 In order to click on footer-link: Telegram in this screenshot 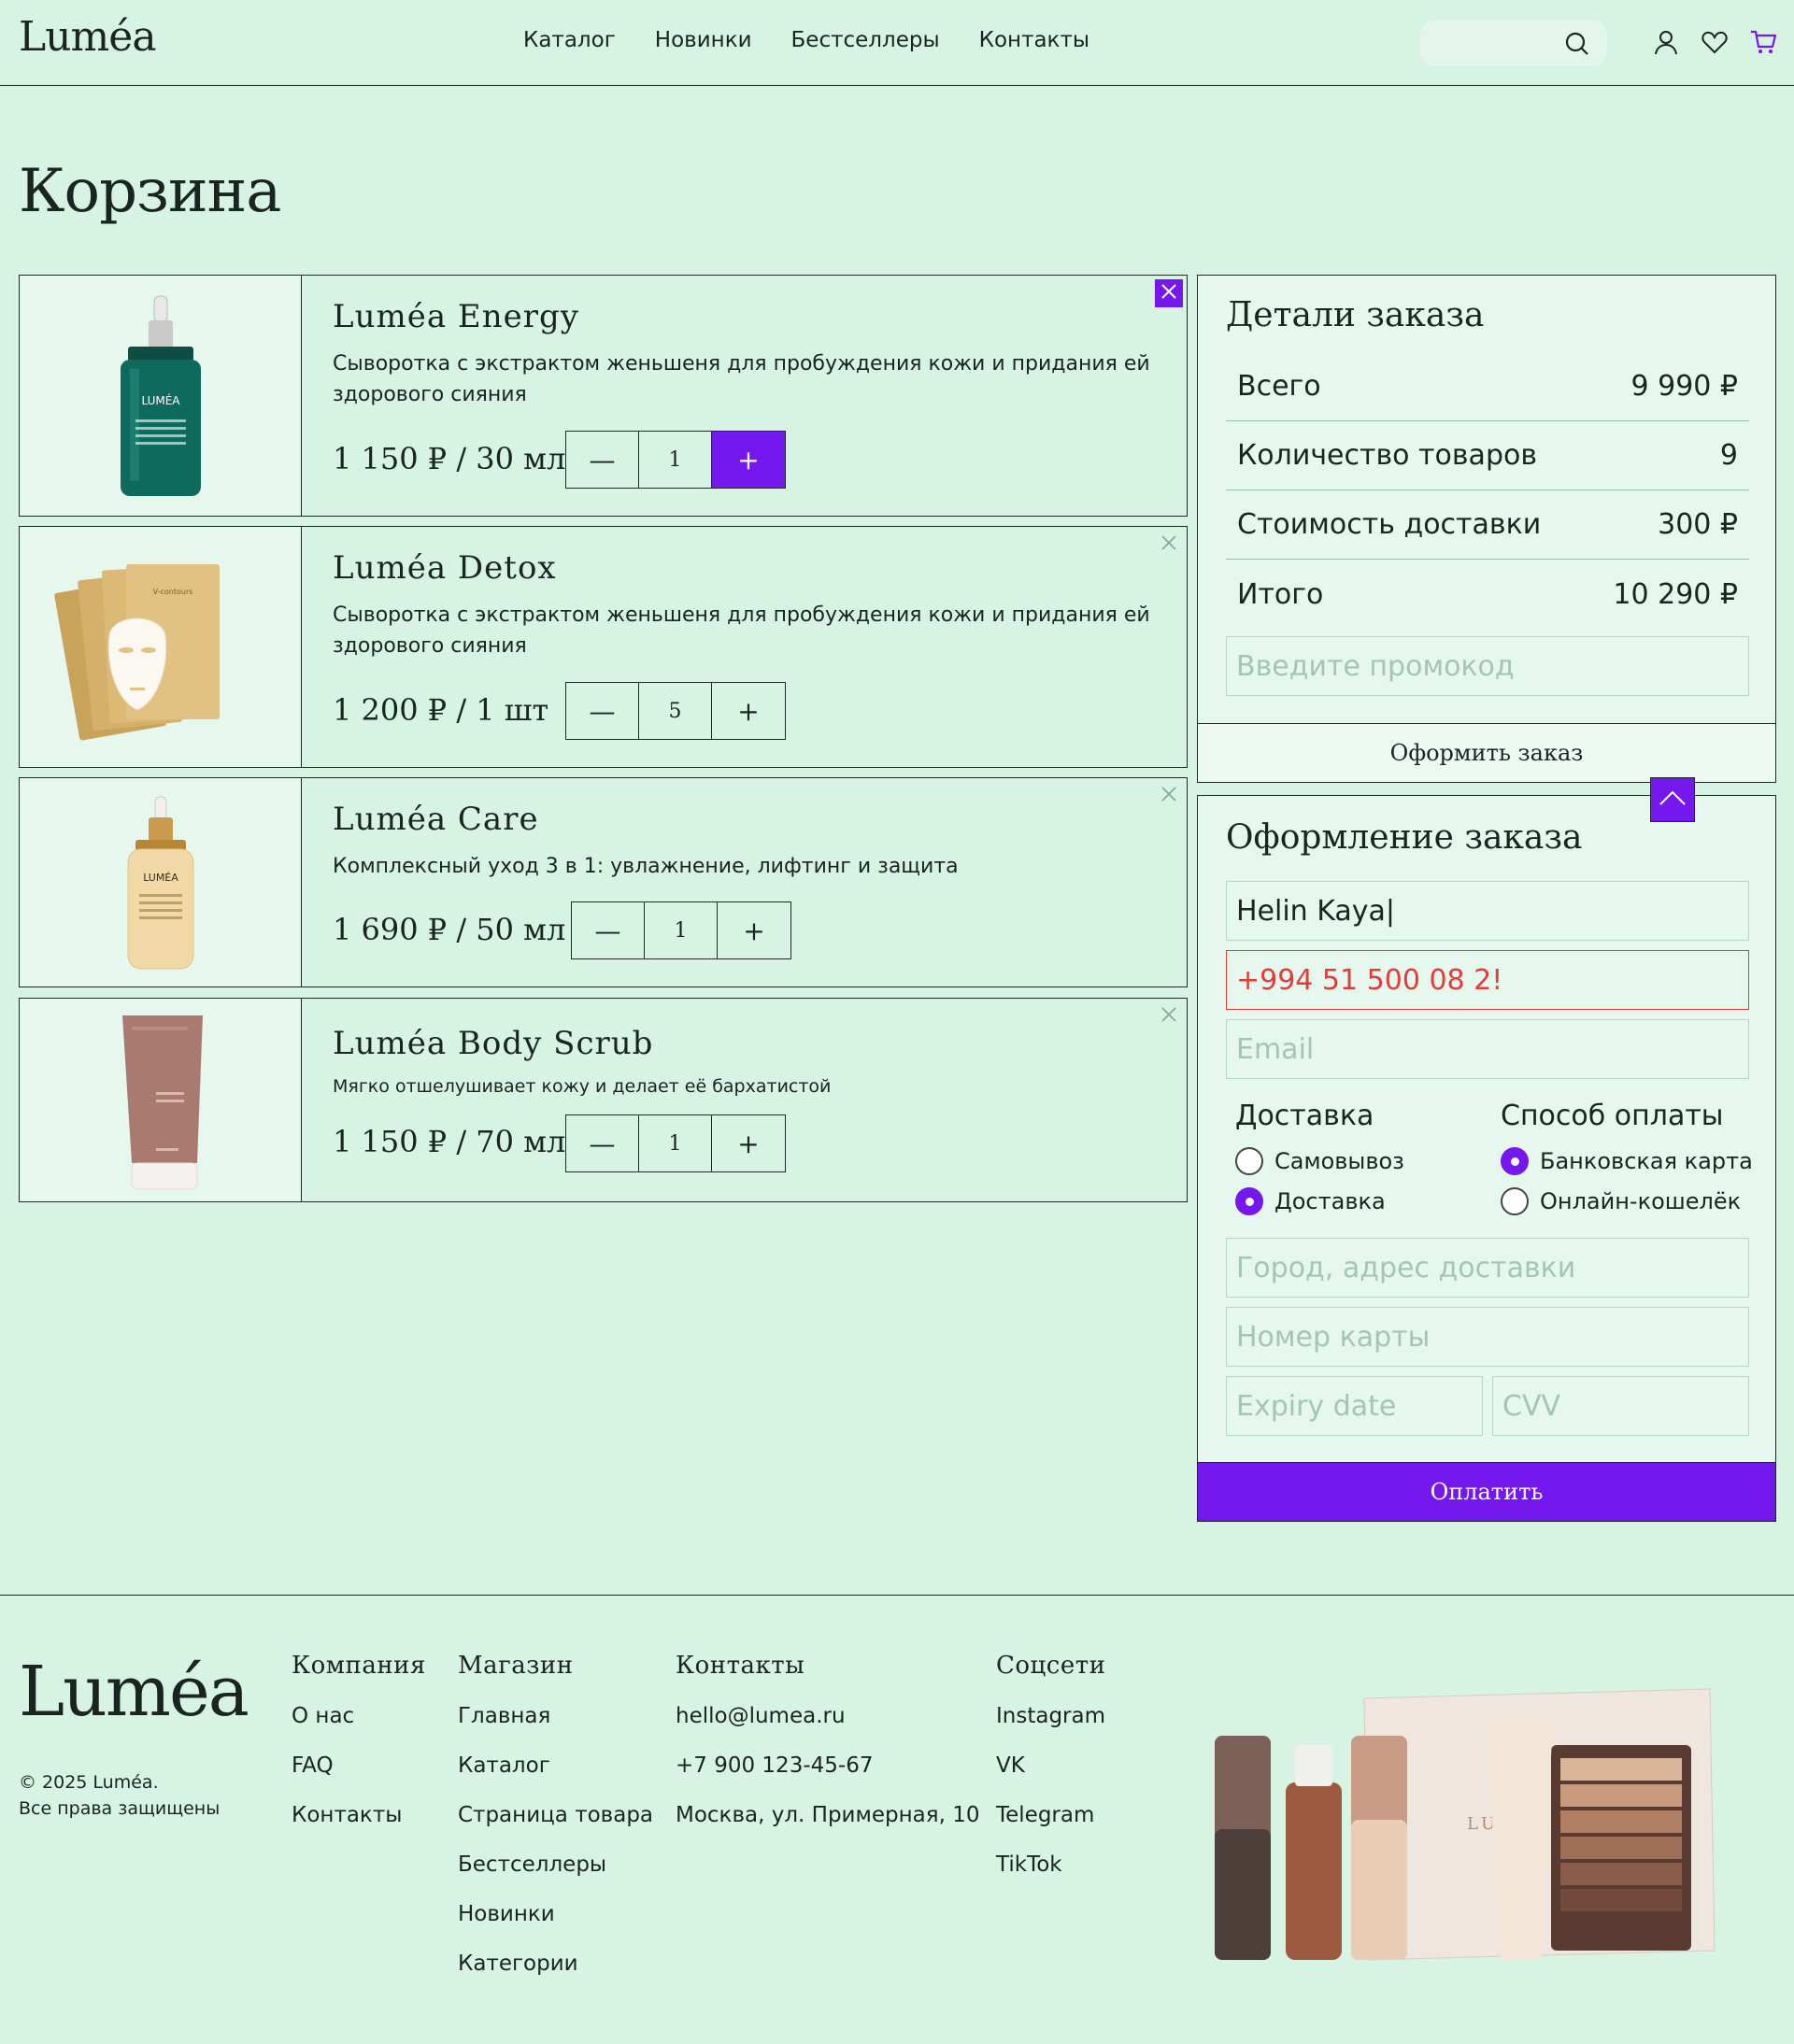, I will do `click(1050, 1816)`.